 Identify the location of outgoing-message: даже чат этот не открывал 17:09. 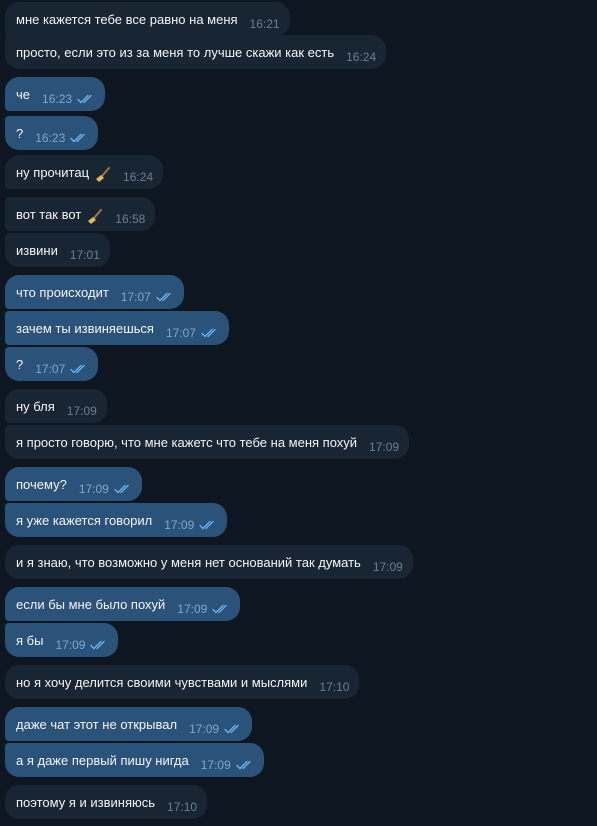
(129, 724).